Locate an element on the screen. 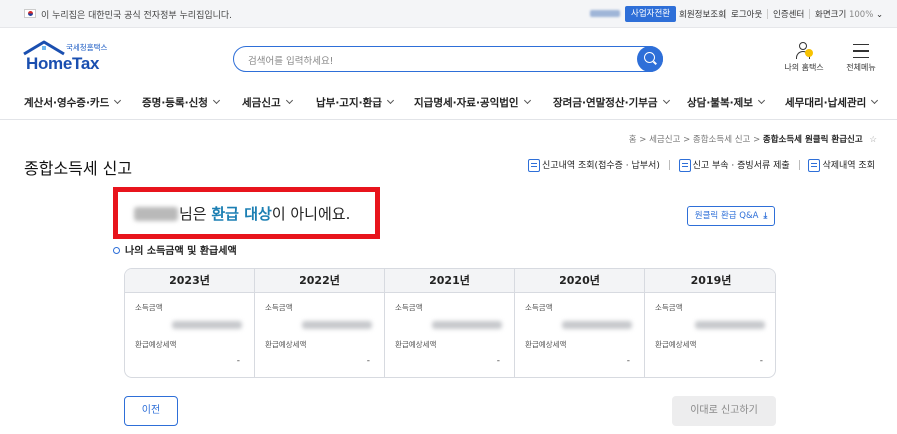 The image size is (897, 434). gnb-label: 세금신고 is located at coordinates (261, 103).